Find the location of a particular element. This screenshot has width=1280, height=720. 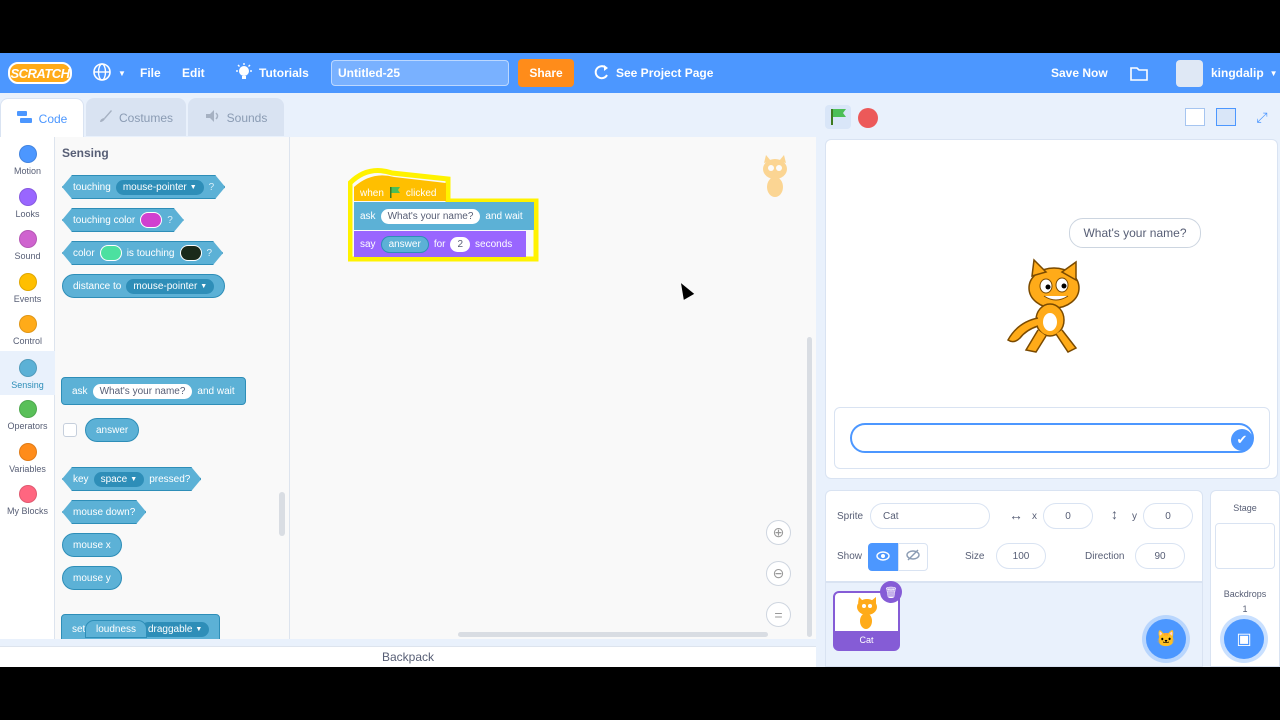

zoom-out-button: ⊖ is located at coordinates (778, 573).